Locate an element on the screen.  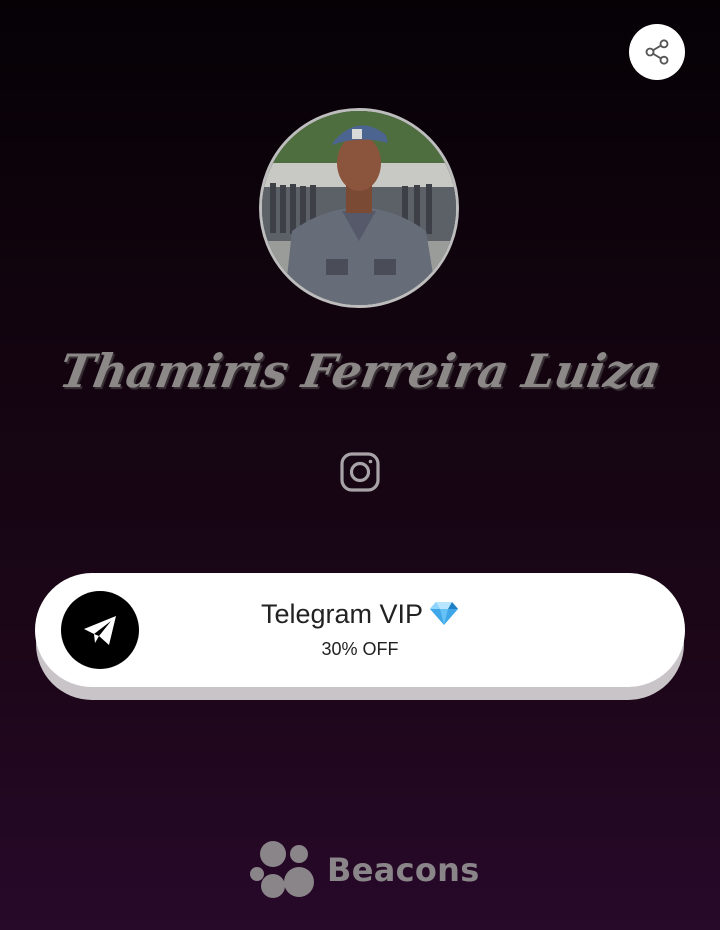
beacons-footer-link: Beacons is located at coordinates (364, 870).